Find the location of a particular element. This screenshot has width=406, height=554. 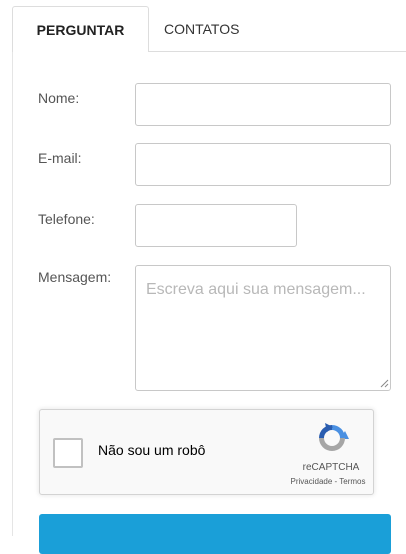

tab-bar: PERGUNTAR CONTATOS is located at coordinates (209, 26).